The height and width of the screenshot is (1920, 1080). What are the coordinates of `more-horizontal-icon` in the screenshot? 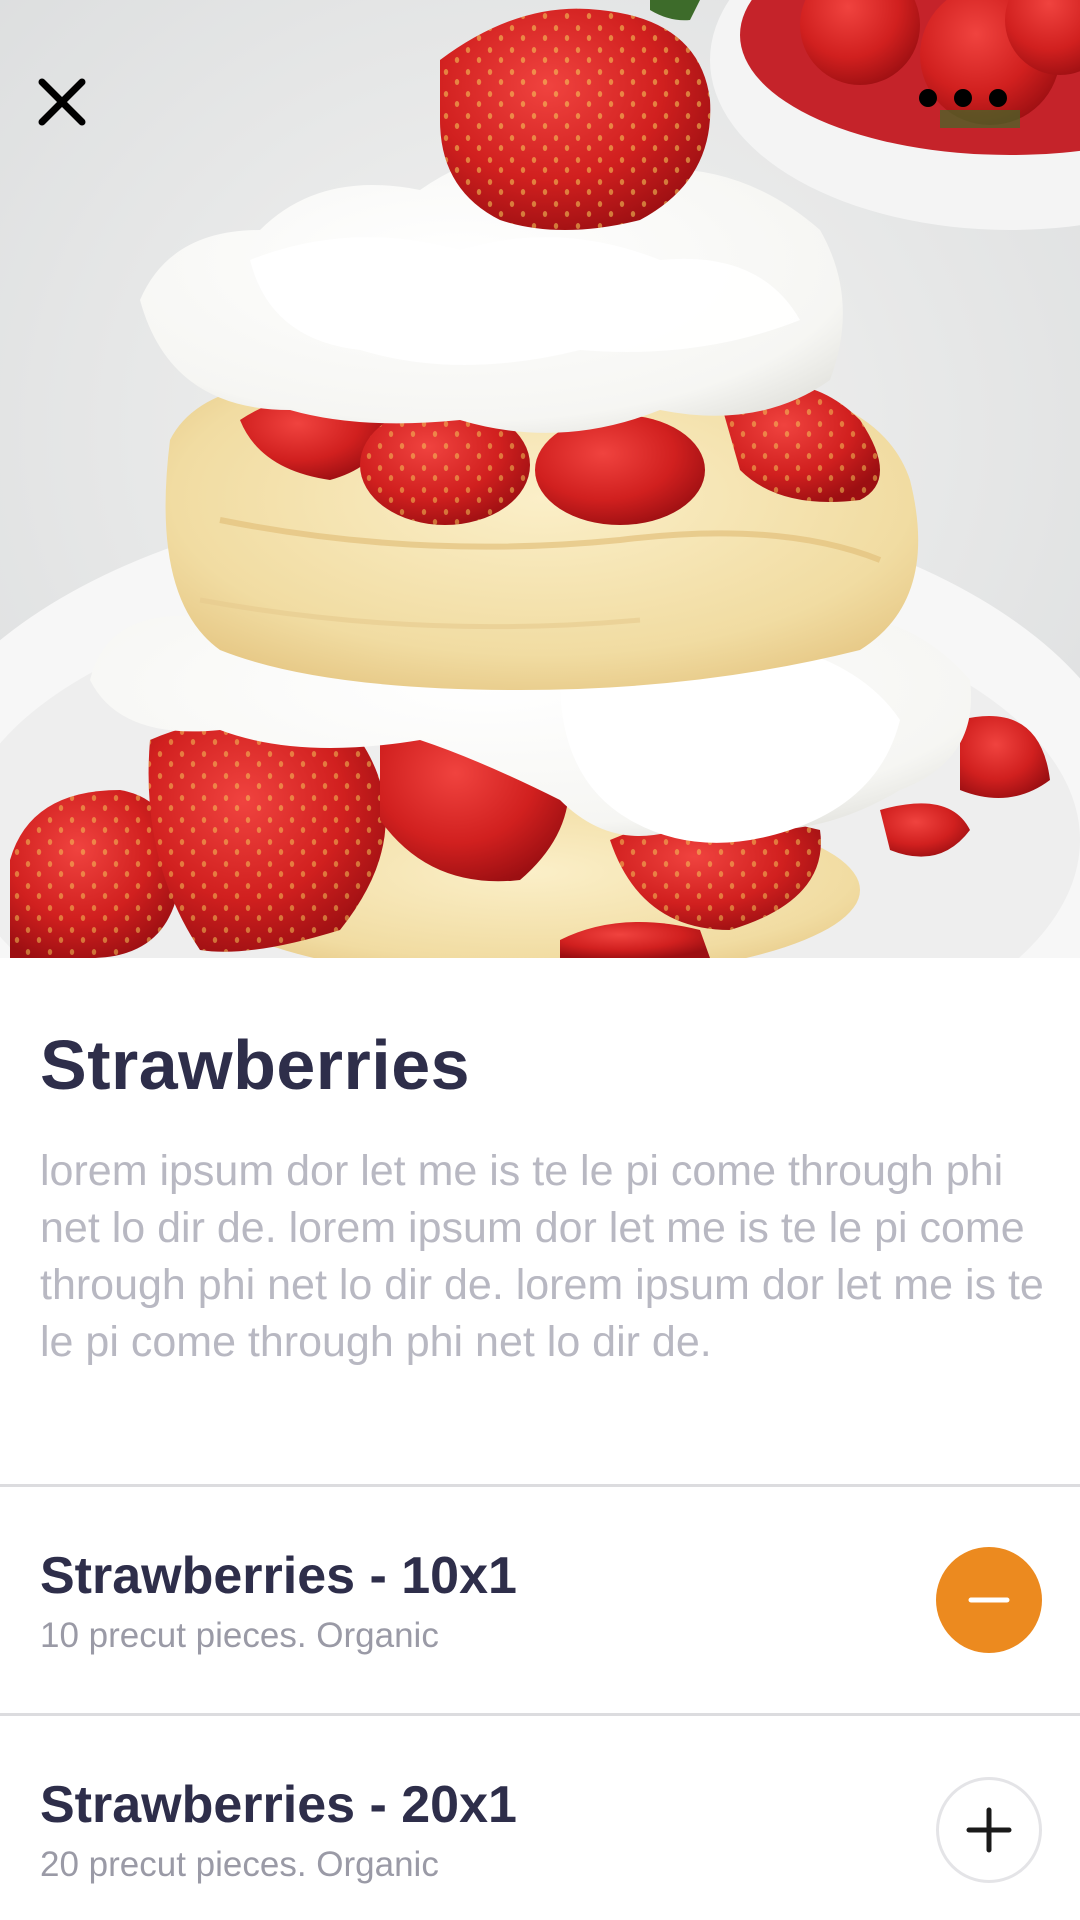 It's located at (963, 98).